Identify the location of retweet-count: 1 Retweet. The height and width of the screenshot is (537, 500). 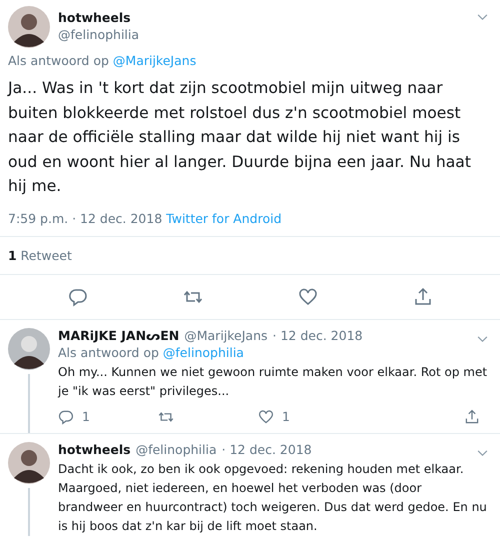
(40, 255).